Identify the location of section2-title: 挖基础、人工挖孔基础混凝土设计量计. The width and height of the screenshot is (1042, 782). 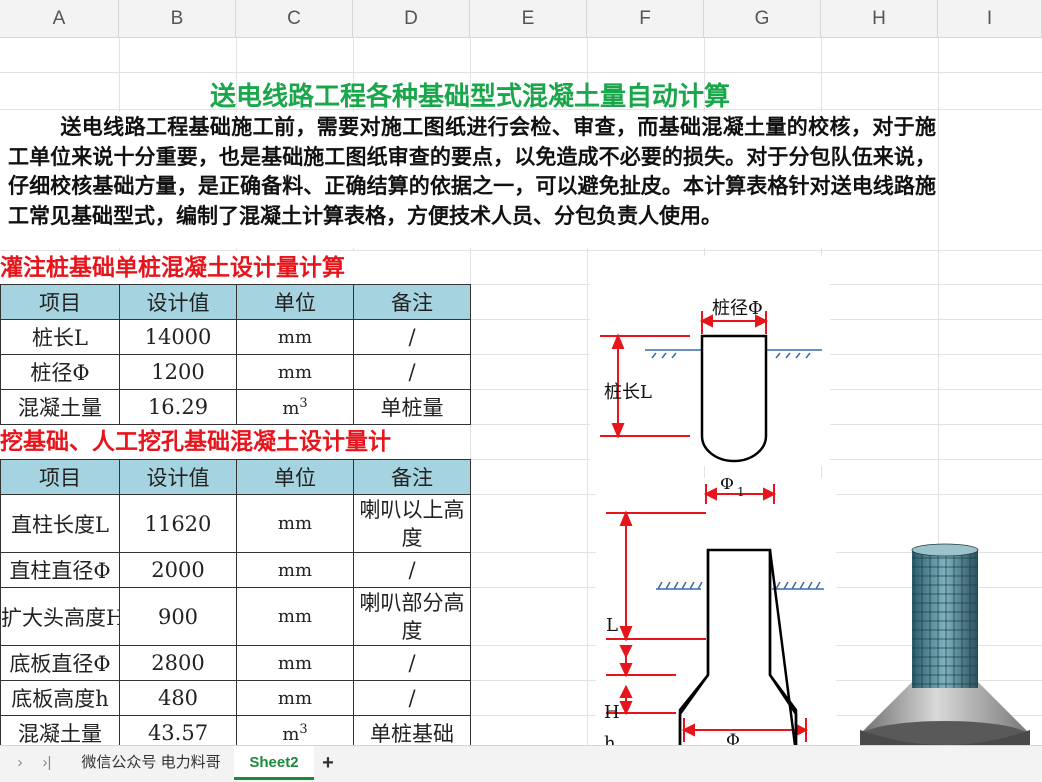
(235, 442).